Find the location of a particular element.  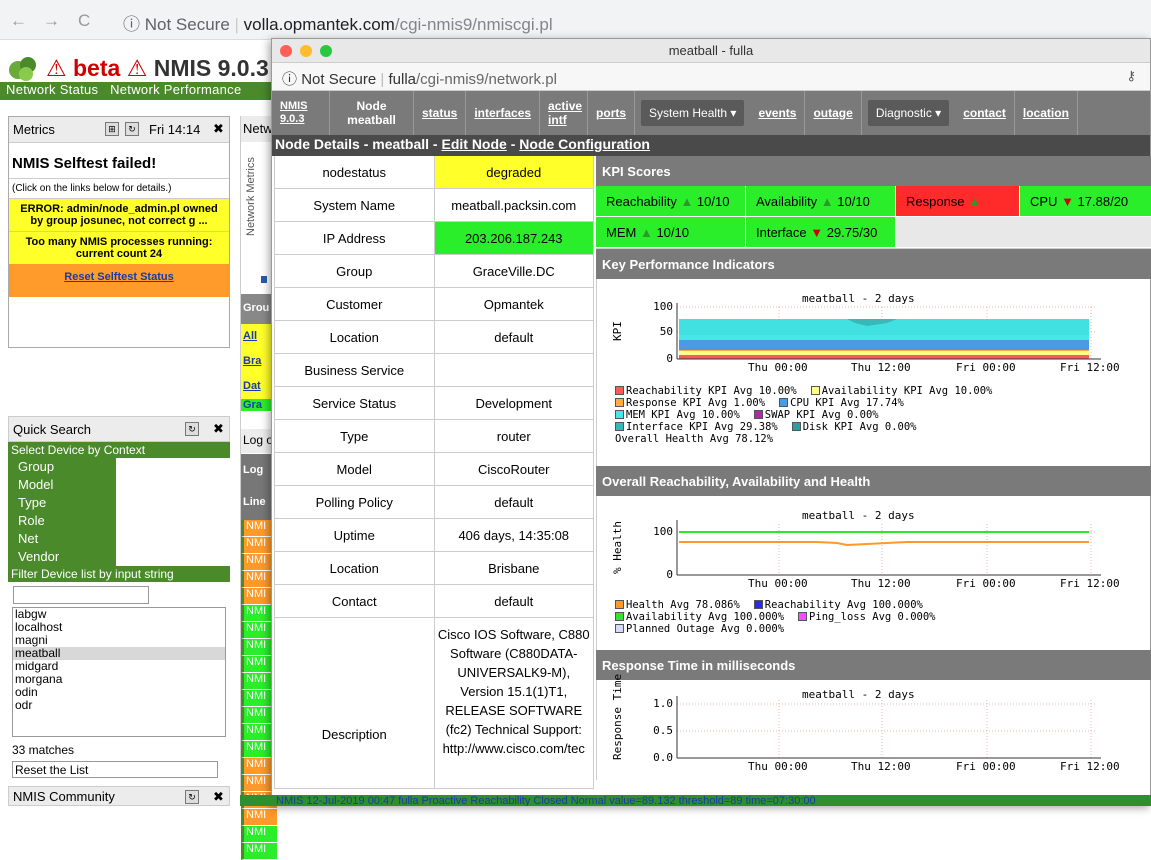

node-detail-label: IP Address is located at coordinates (355, 238).